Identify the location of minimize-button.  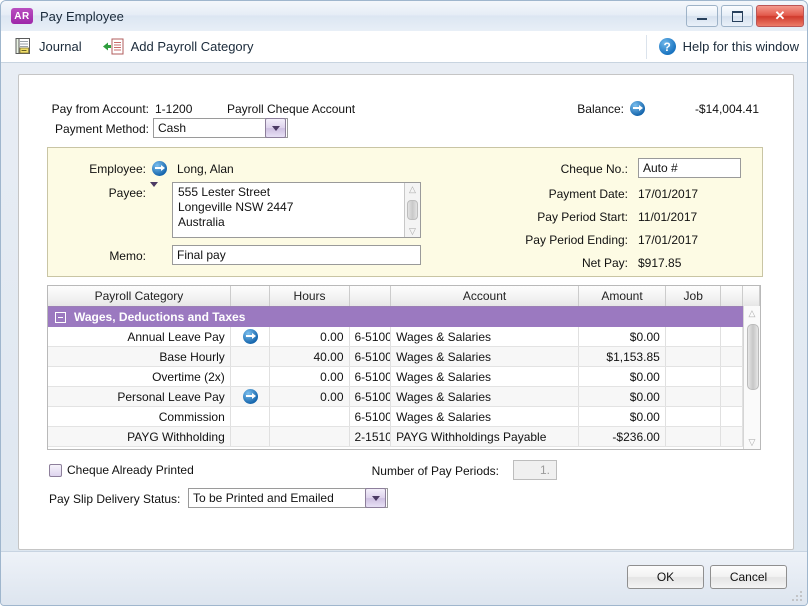
(702, 16).